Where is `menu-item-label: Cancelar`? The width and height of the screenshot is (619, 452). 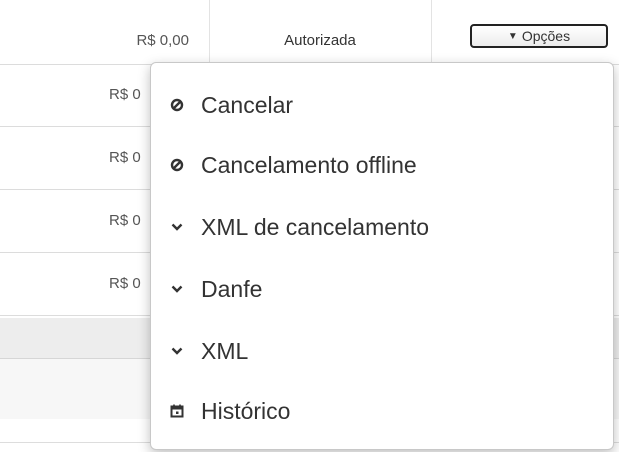 menu-item-label: Cancelar is located at coordinates (247, 104).